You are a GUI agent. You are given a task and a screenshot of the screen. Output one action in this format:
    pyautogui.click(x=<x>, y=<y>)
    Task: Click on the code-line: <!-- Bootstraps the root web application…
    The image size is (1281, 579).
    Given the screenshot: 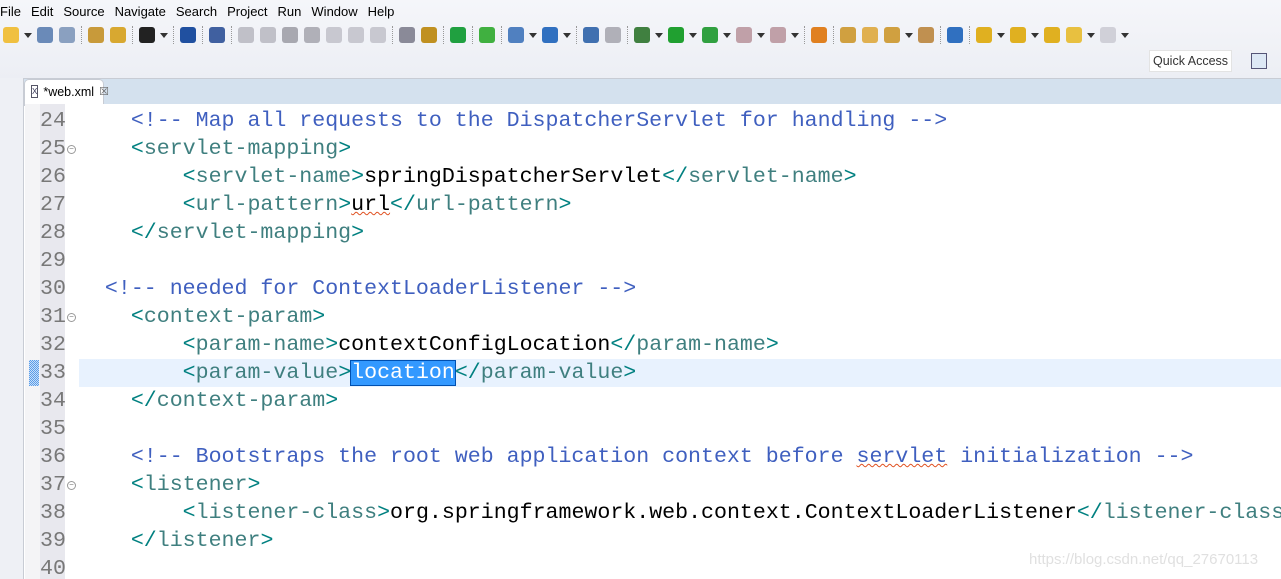 What is the action you would take?
    pyautogui.click(x=680, y=457)
    